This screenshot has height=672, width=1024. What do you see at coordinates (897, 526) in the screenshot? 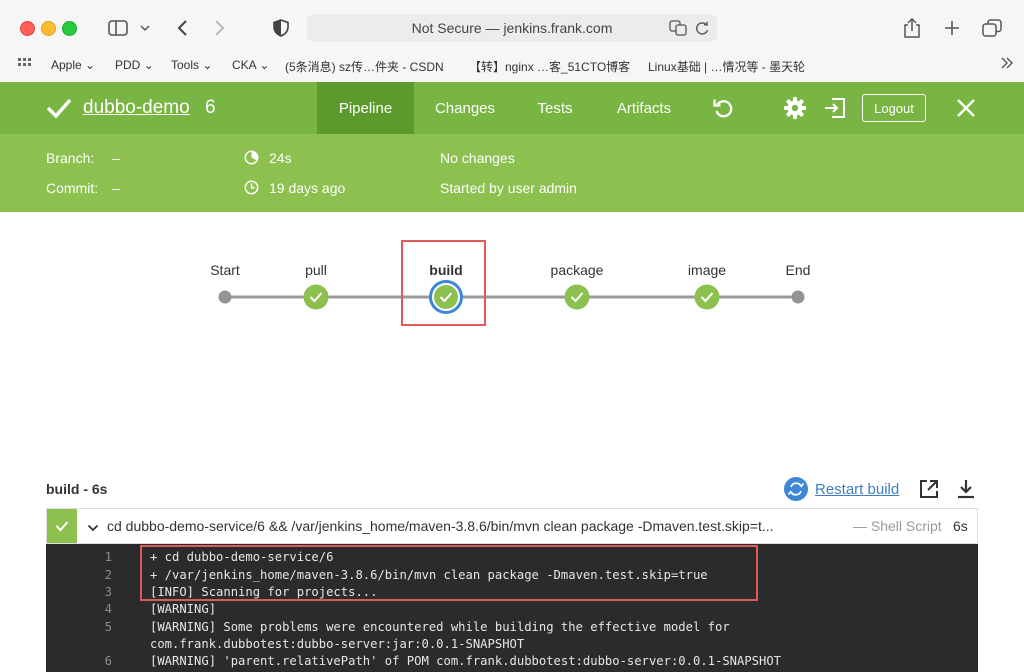
I see `step-type: — Shell Script` at bounding box center [897, 526].